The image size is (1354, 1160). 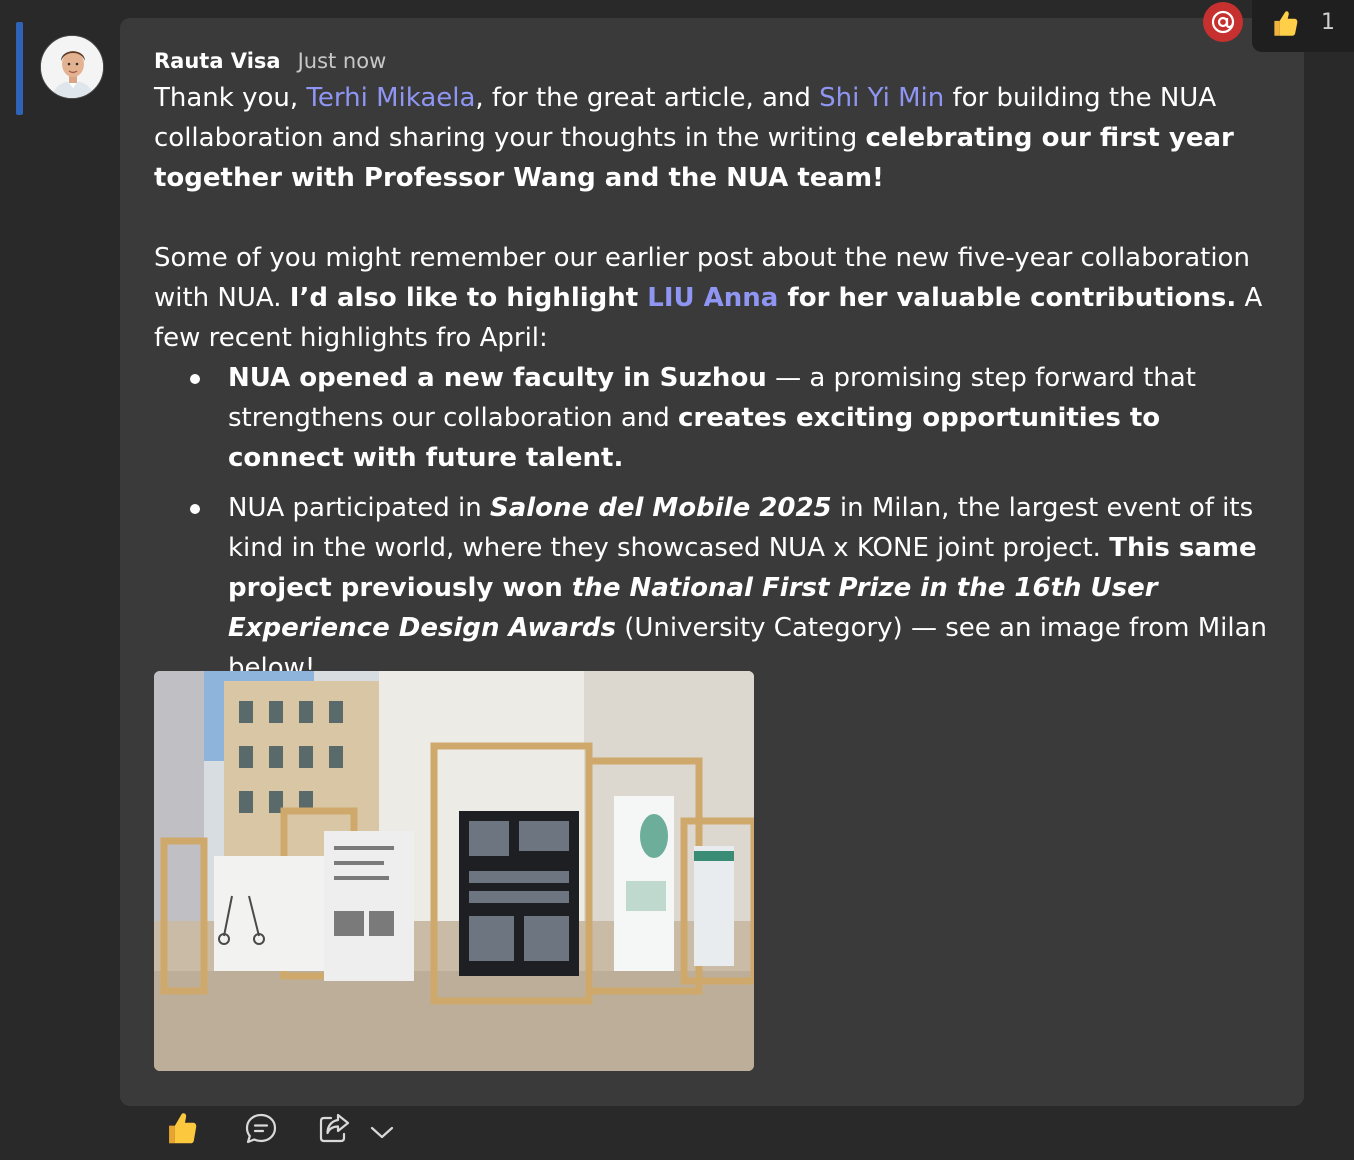 What do you see at coordinates (390, 98) in the screenshot?
I see `mention-terhi-mikaela: Terhi Mikaela` at bounding box center [390, 98].